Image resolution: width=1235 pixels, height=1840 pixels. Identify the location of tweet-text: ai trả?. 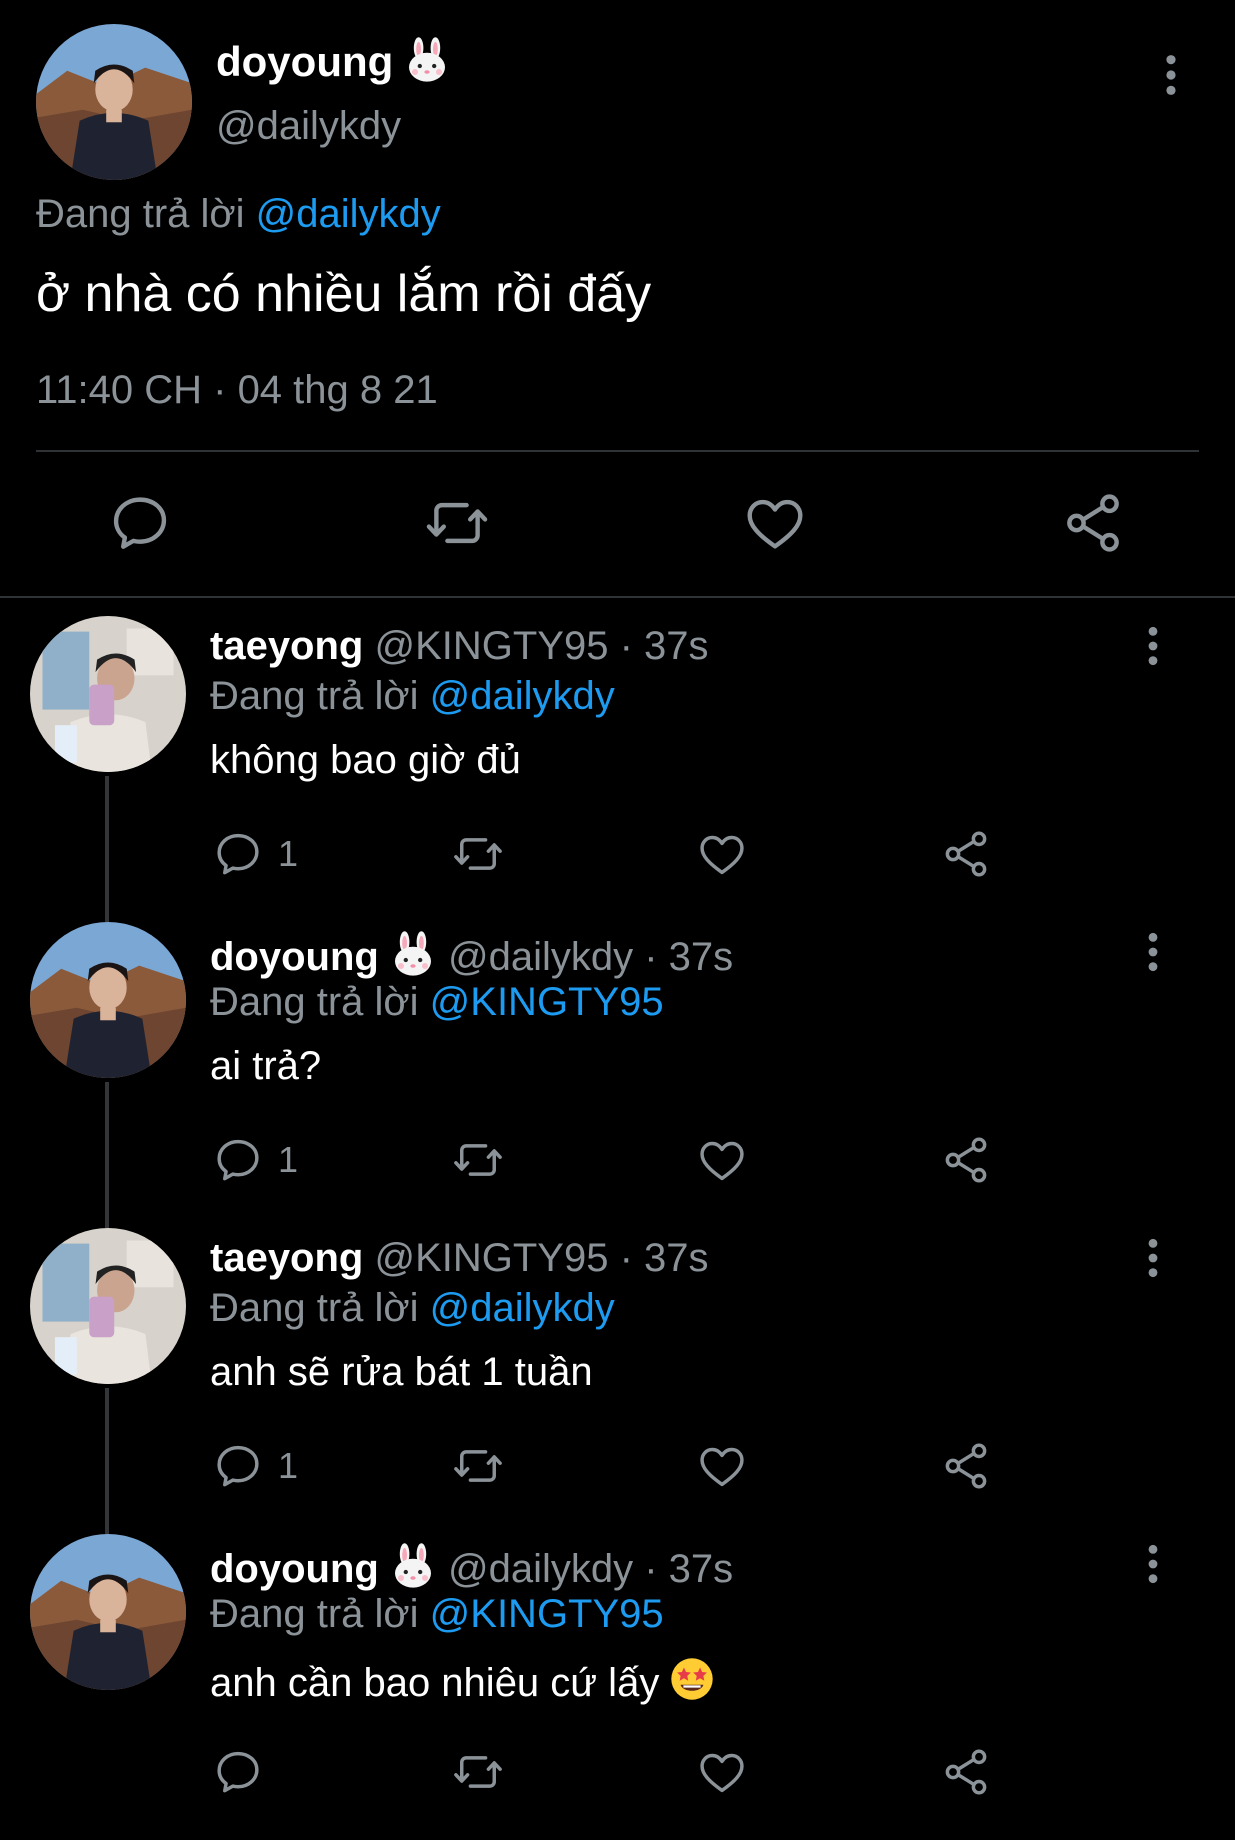
(266, 1066).